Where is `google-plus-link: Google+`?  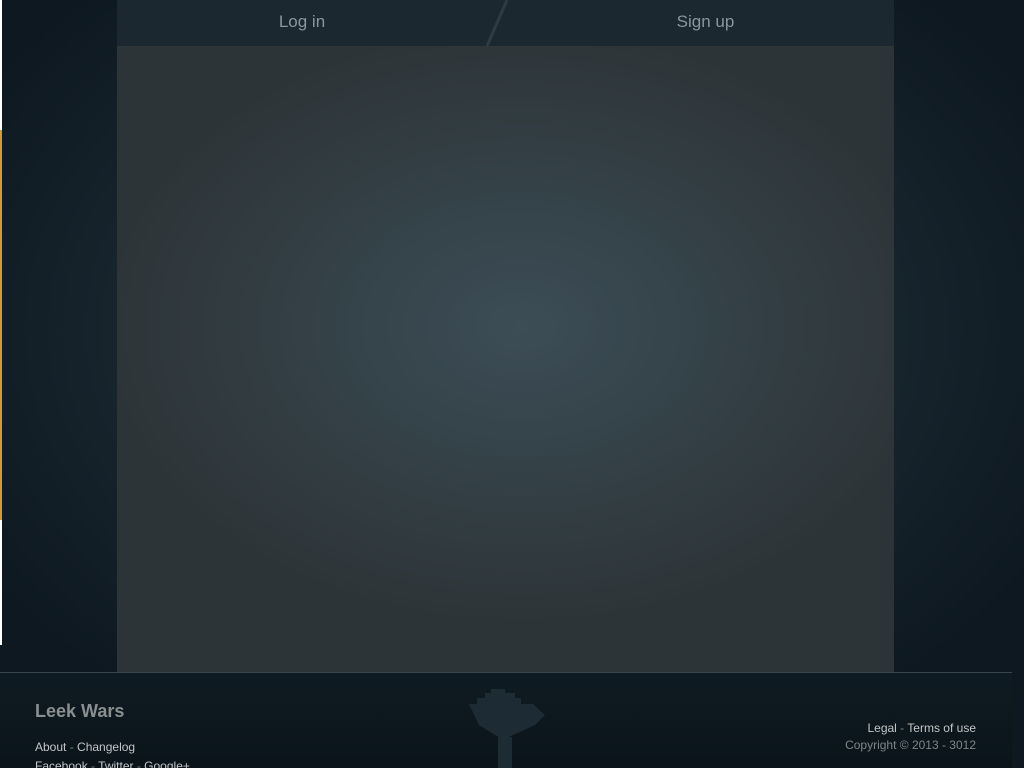
google-plus-link: Google+ is located at coordinates (167, 763).